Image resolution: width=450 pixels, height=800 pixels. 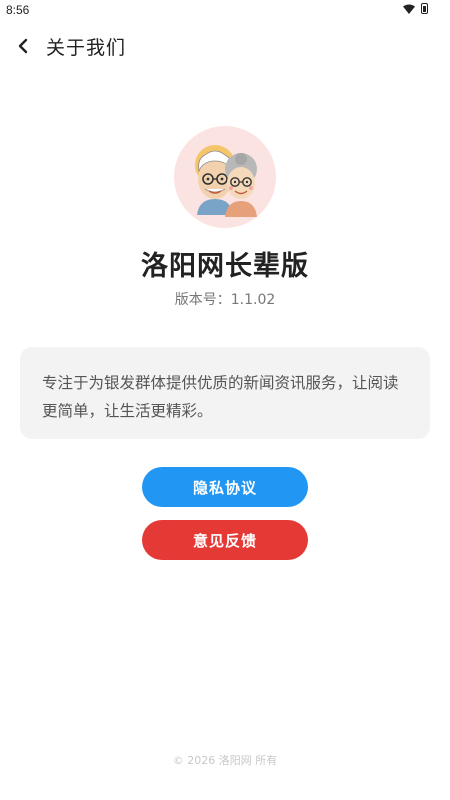 I want to click on status-time: 8:56, so click(x=18, y=10).